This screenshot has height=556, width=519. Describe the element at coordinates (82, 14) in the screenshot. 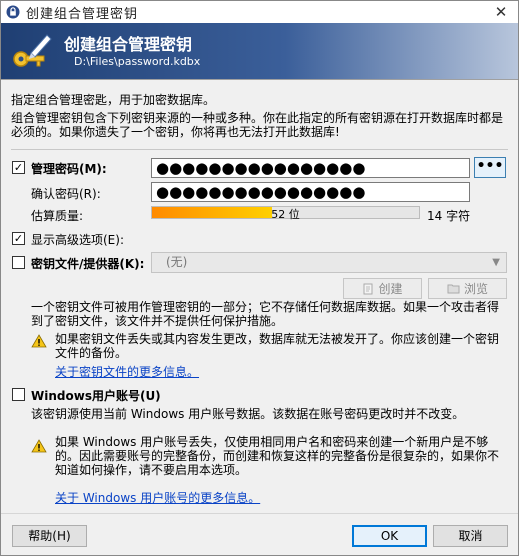

I see `window-title: 创建组合管理密钥` at that location.